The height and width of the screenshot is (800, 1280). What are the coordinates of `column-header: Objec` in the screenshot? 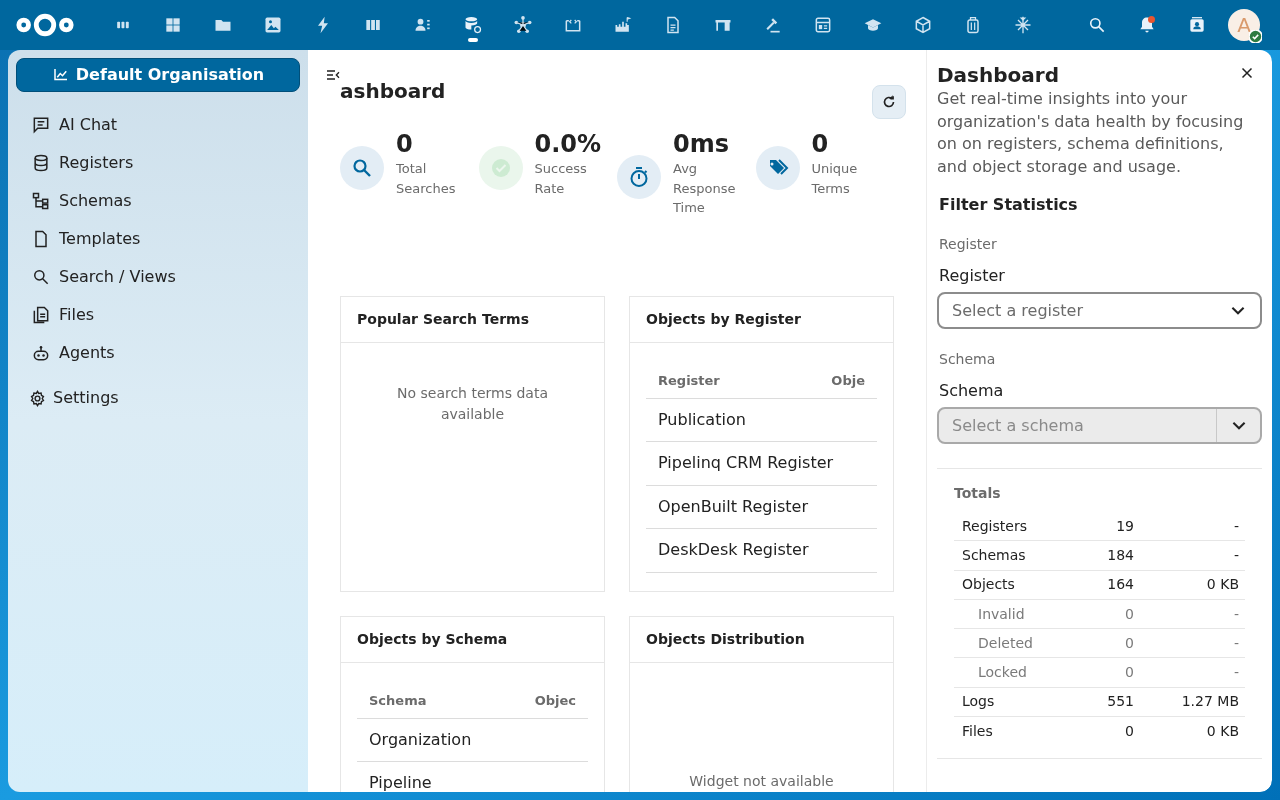 It's located at (555, 701).